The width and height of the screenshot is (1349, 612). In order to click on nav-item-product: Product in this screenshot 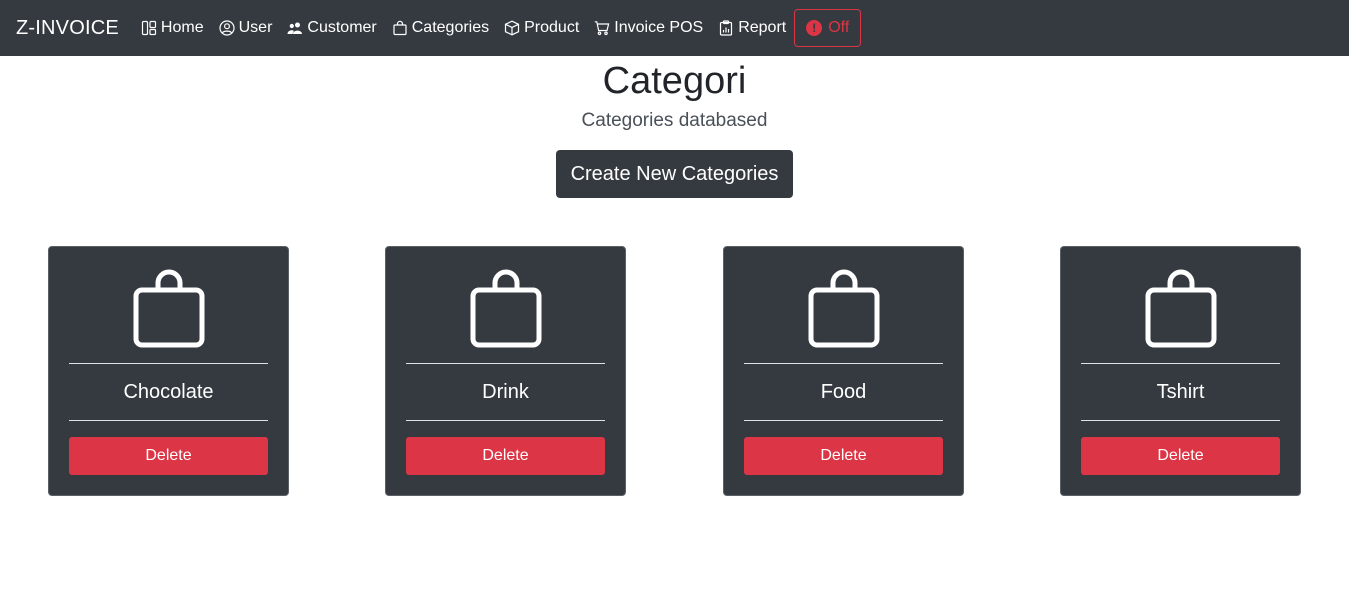, I will do `click(541, 28)`.